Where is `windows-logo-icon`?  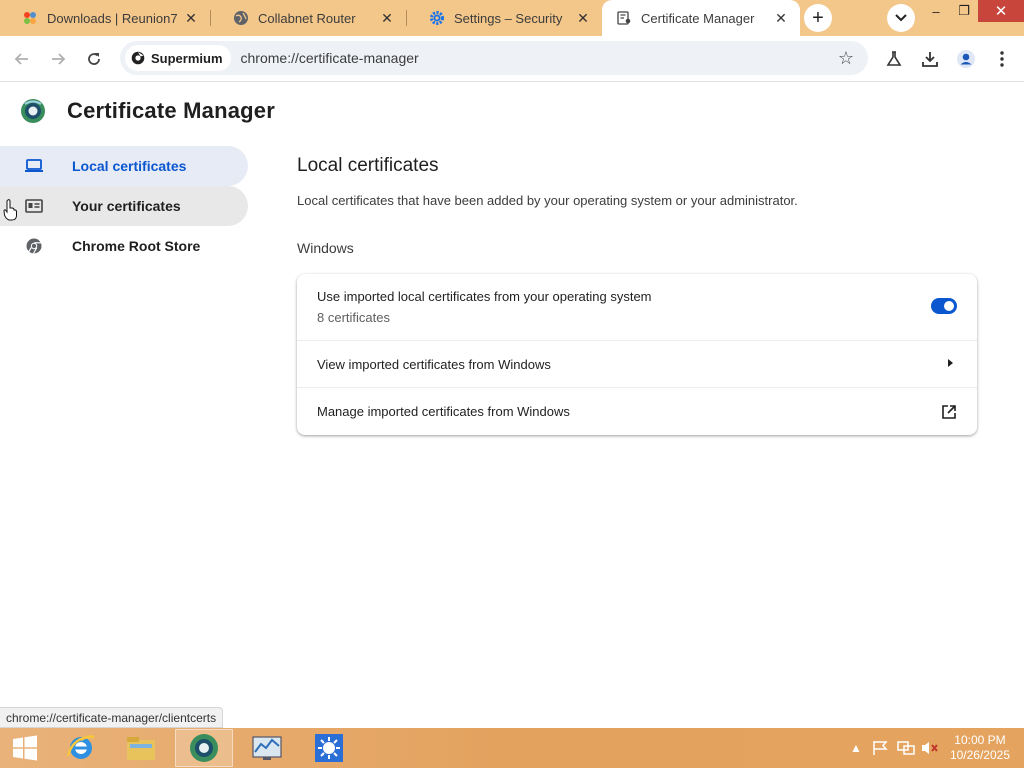 windows-logo-icon is located at coordinates (25, 748).